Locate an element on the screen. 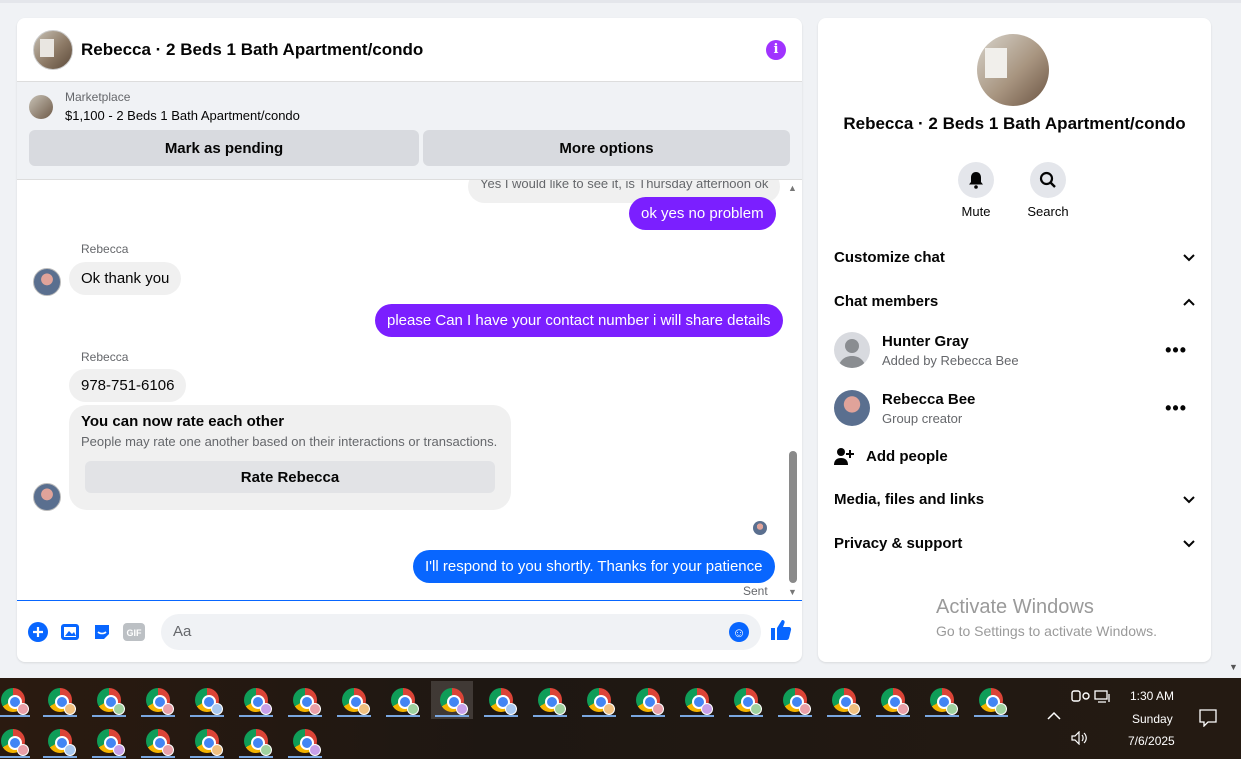 The height and width of the screenshot is (759, 1241). clock-time: 1:30 AM is located at coordinates (1152, 696).